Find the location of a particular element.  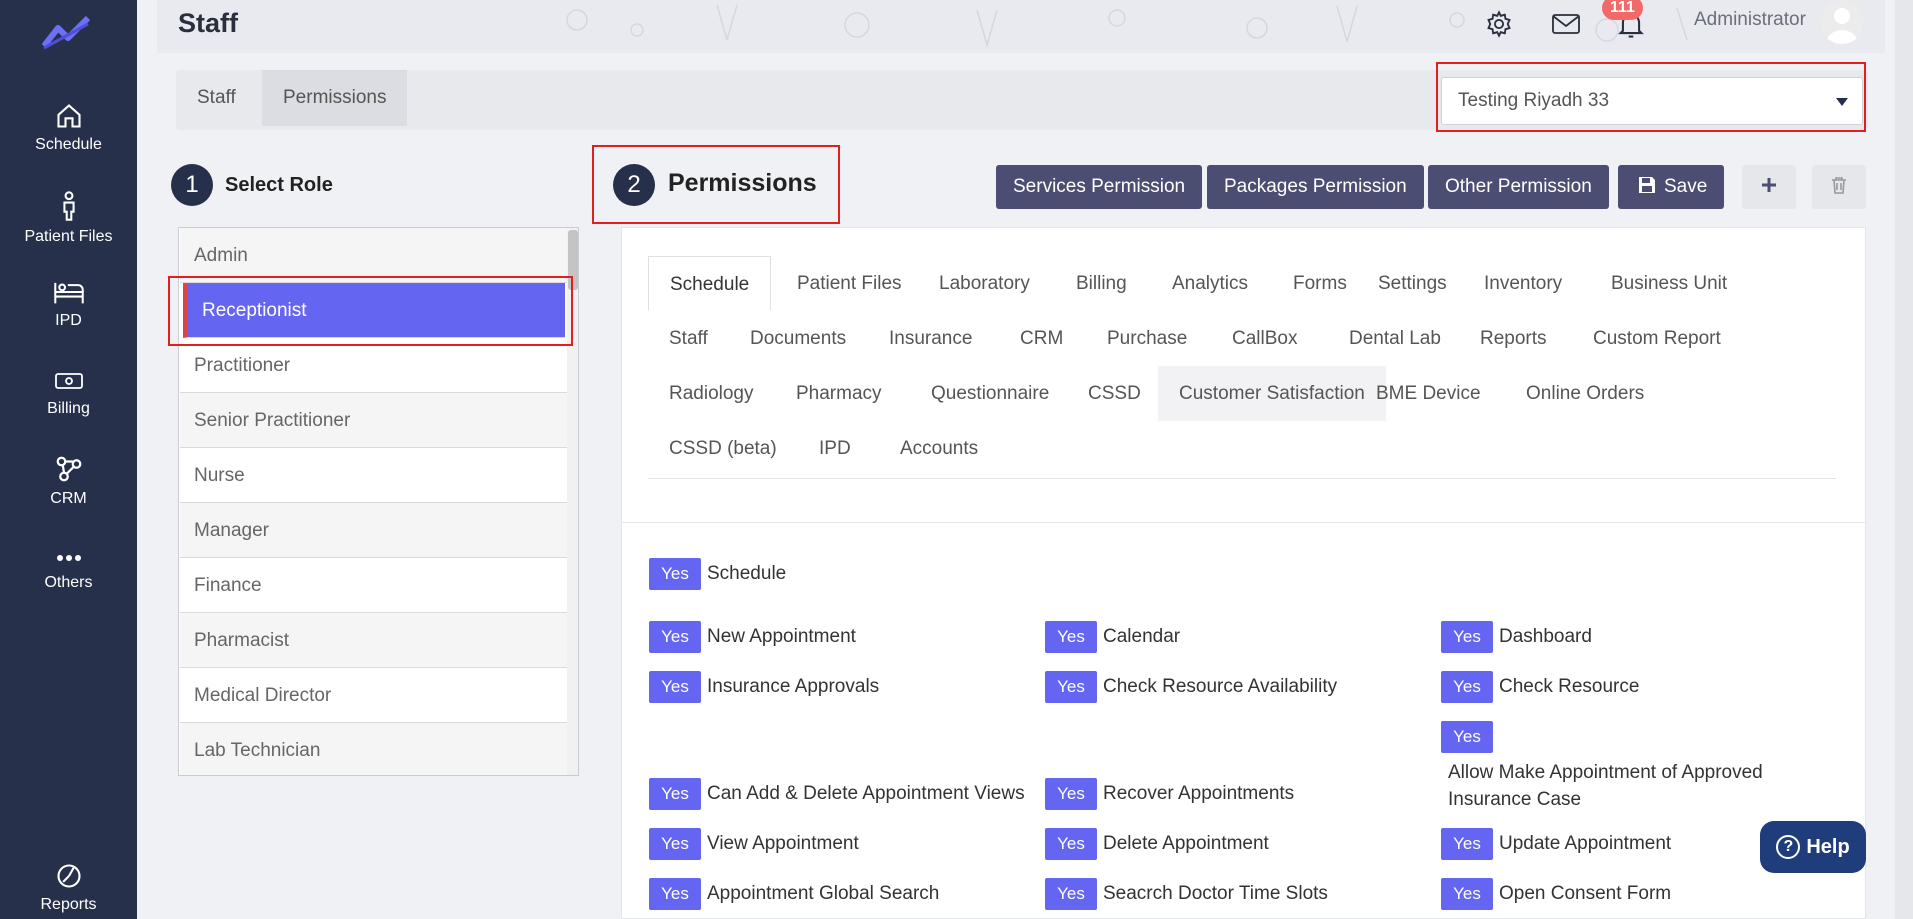

user-avatar-icon is located at coordinates (1842, 22).